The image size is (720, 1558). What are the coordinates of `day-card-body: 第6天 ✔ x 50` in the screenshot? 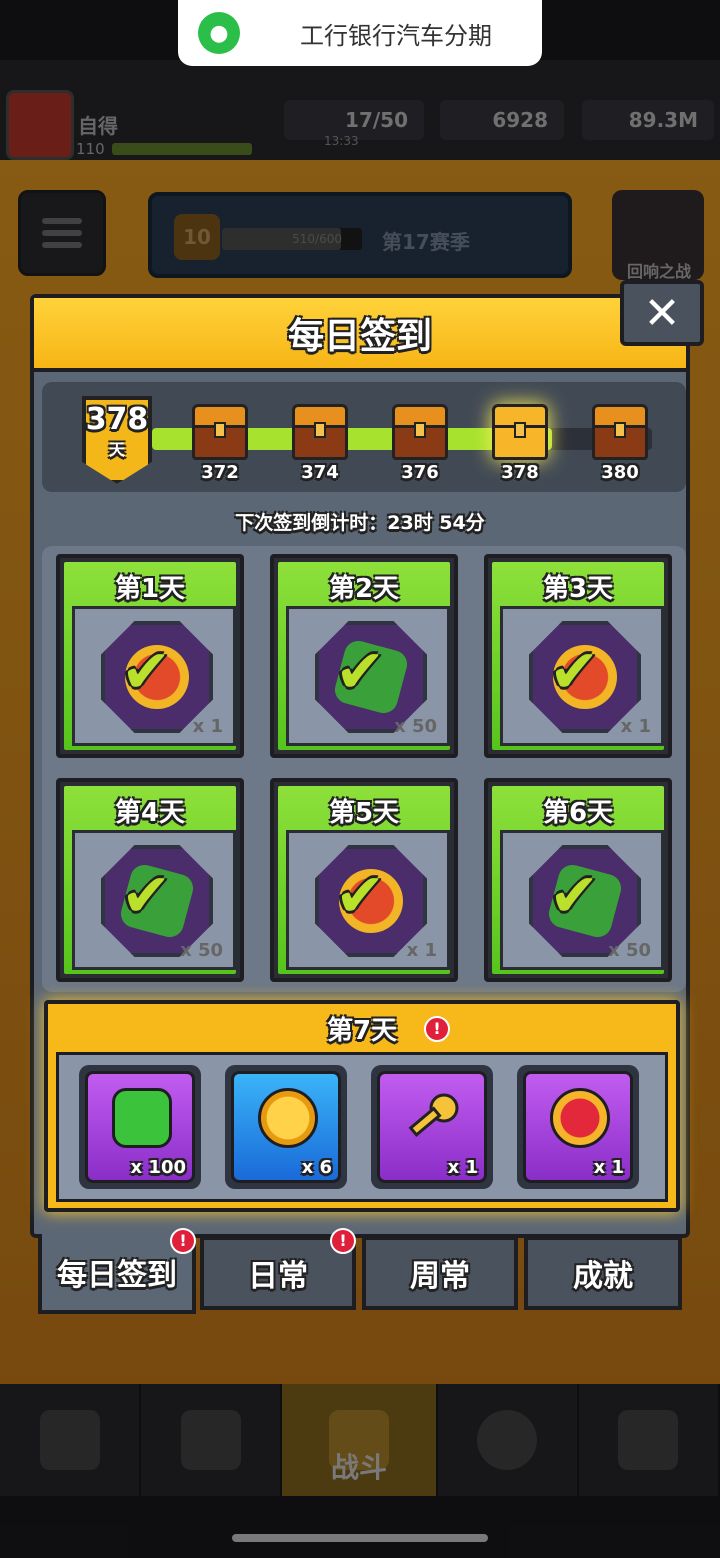 It's located at (578, 880).